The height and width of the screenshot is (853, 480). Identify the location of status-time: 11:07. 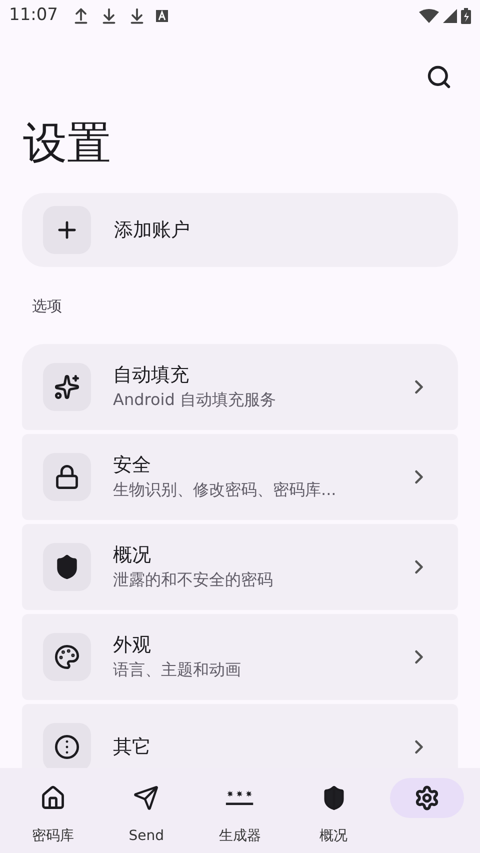
(33, 16).